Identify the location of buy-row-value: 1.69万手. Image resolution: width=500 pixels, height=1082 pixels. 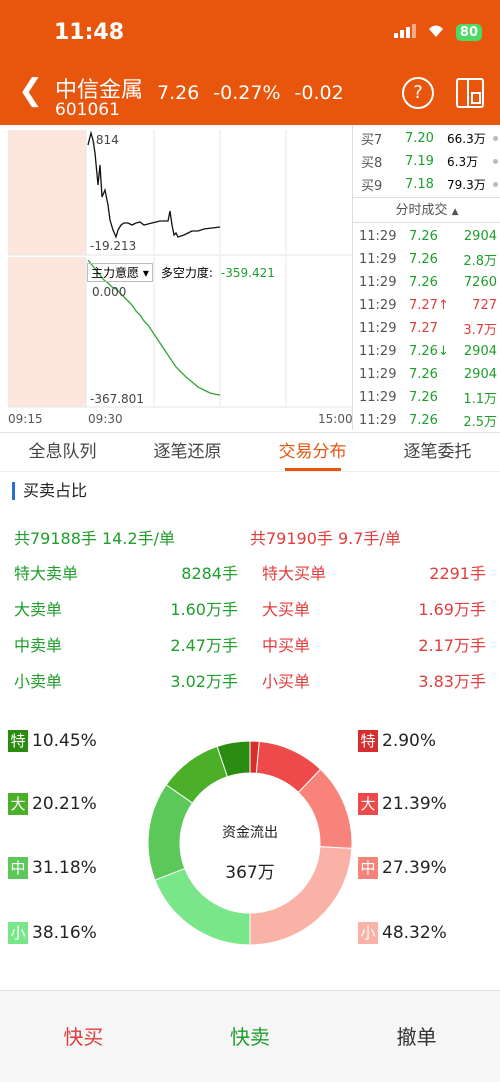
(452, 609).